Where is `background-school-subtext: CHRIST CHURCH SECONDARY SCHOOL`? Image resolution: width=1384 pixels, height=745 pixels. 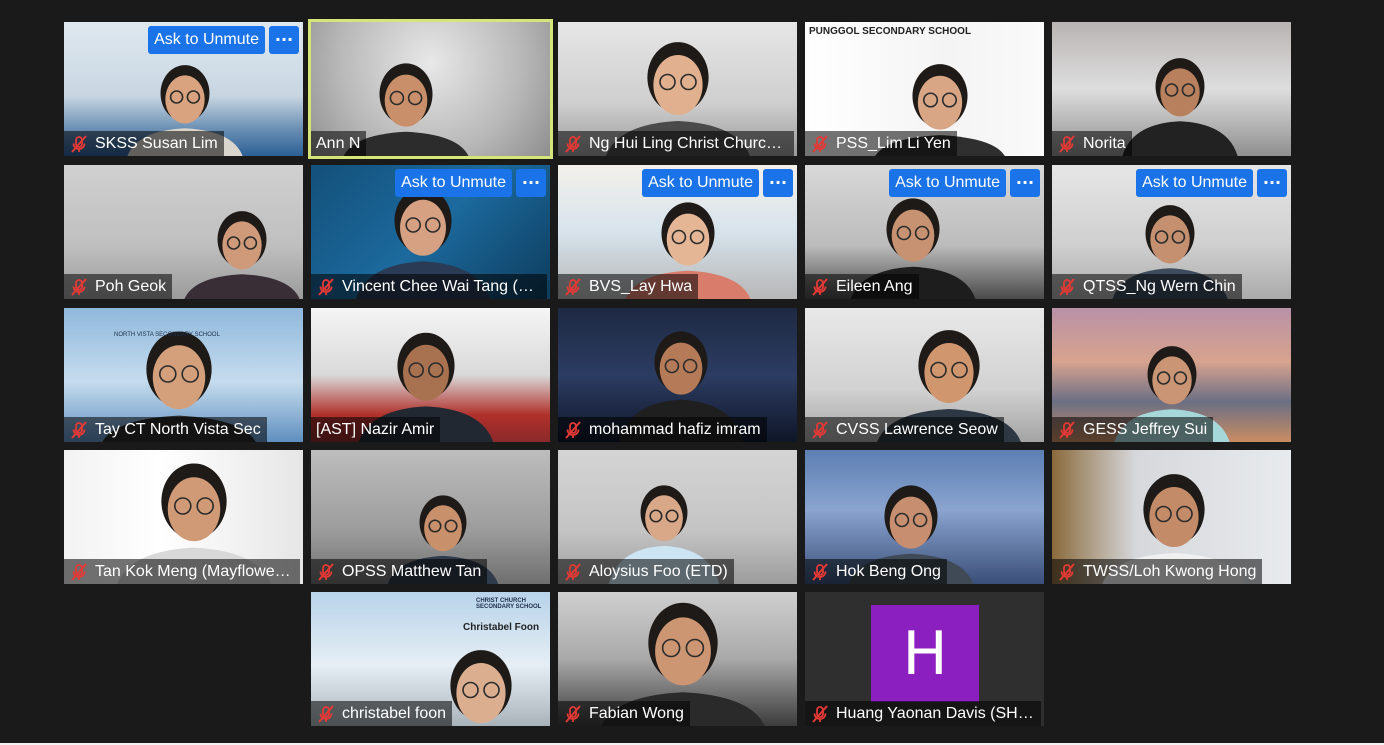 background-school-subtext: CHRIST CHURCH SECONDARY SCHOOL is located at coordinates (509, 604).